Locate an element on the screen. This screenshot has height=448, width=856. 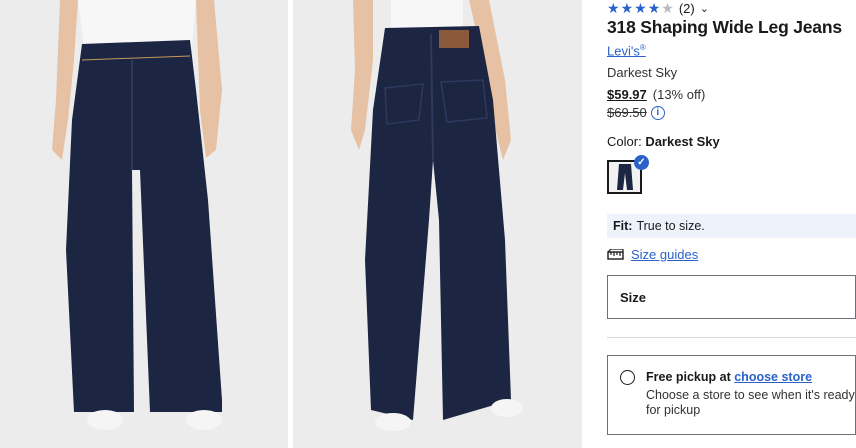
choose-store-link: choose store is located at coordinates (773, 377).